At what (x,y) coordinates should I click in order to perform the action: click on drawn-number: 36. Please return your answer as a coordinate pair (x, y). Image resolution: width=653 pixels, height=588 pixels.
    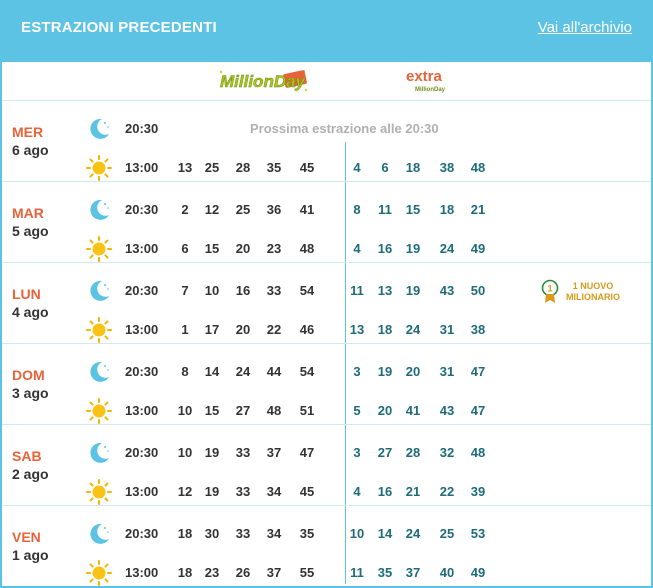
    Looking at the image, I should click on (274, 209).